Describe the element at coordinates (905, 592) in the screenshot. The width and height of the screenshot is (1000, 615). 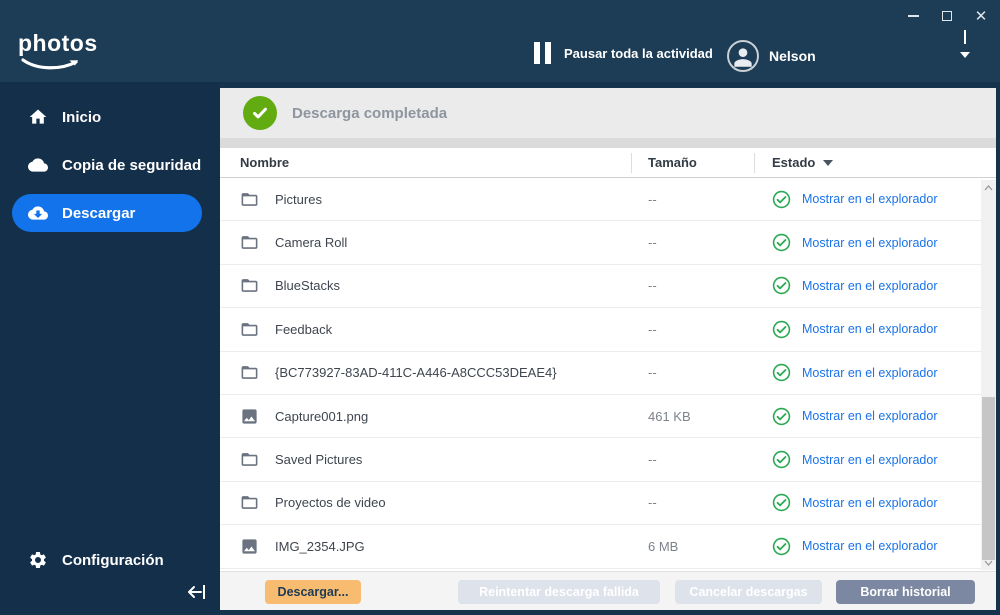
I see `clear-history-button: Borrar historial` at that location.